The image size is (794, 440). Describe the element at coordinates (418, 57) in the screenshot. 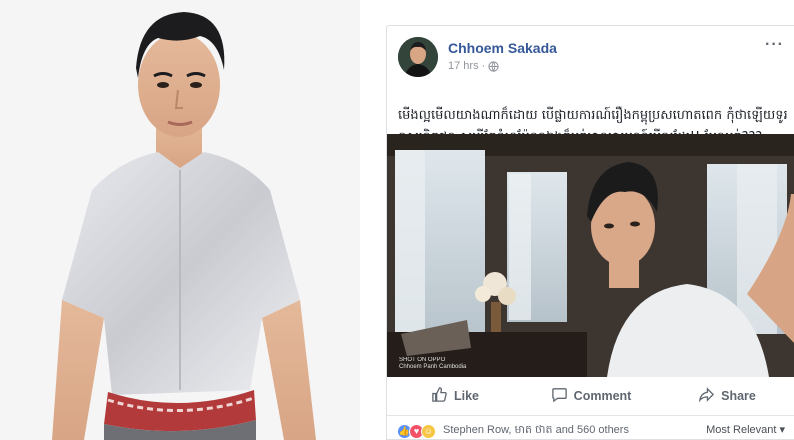

I see `author-avatar` at that location.